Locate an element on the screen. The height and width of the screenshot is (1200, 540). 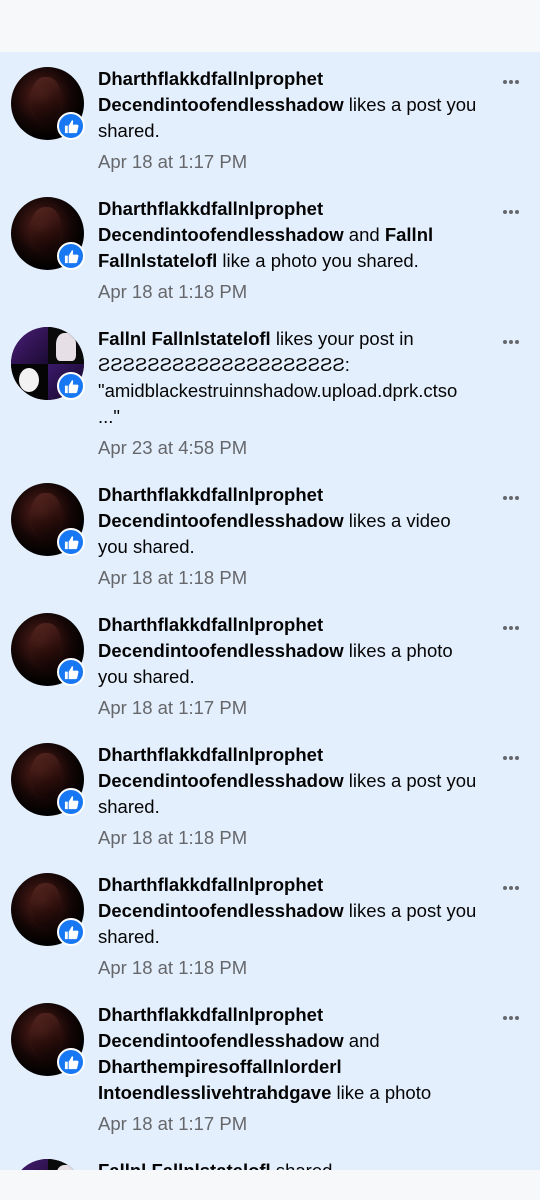
action-text: shared is located at coordinates (302, 1165).